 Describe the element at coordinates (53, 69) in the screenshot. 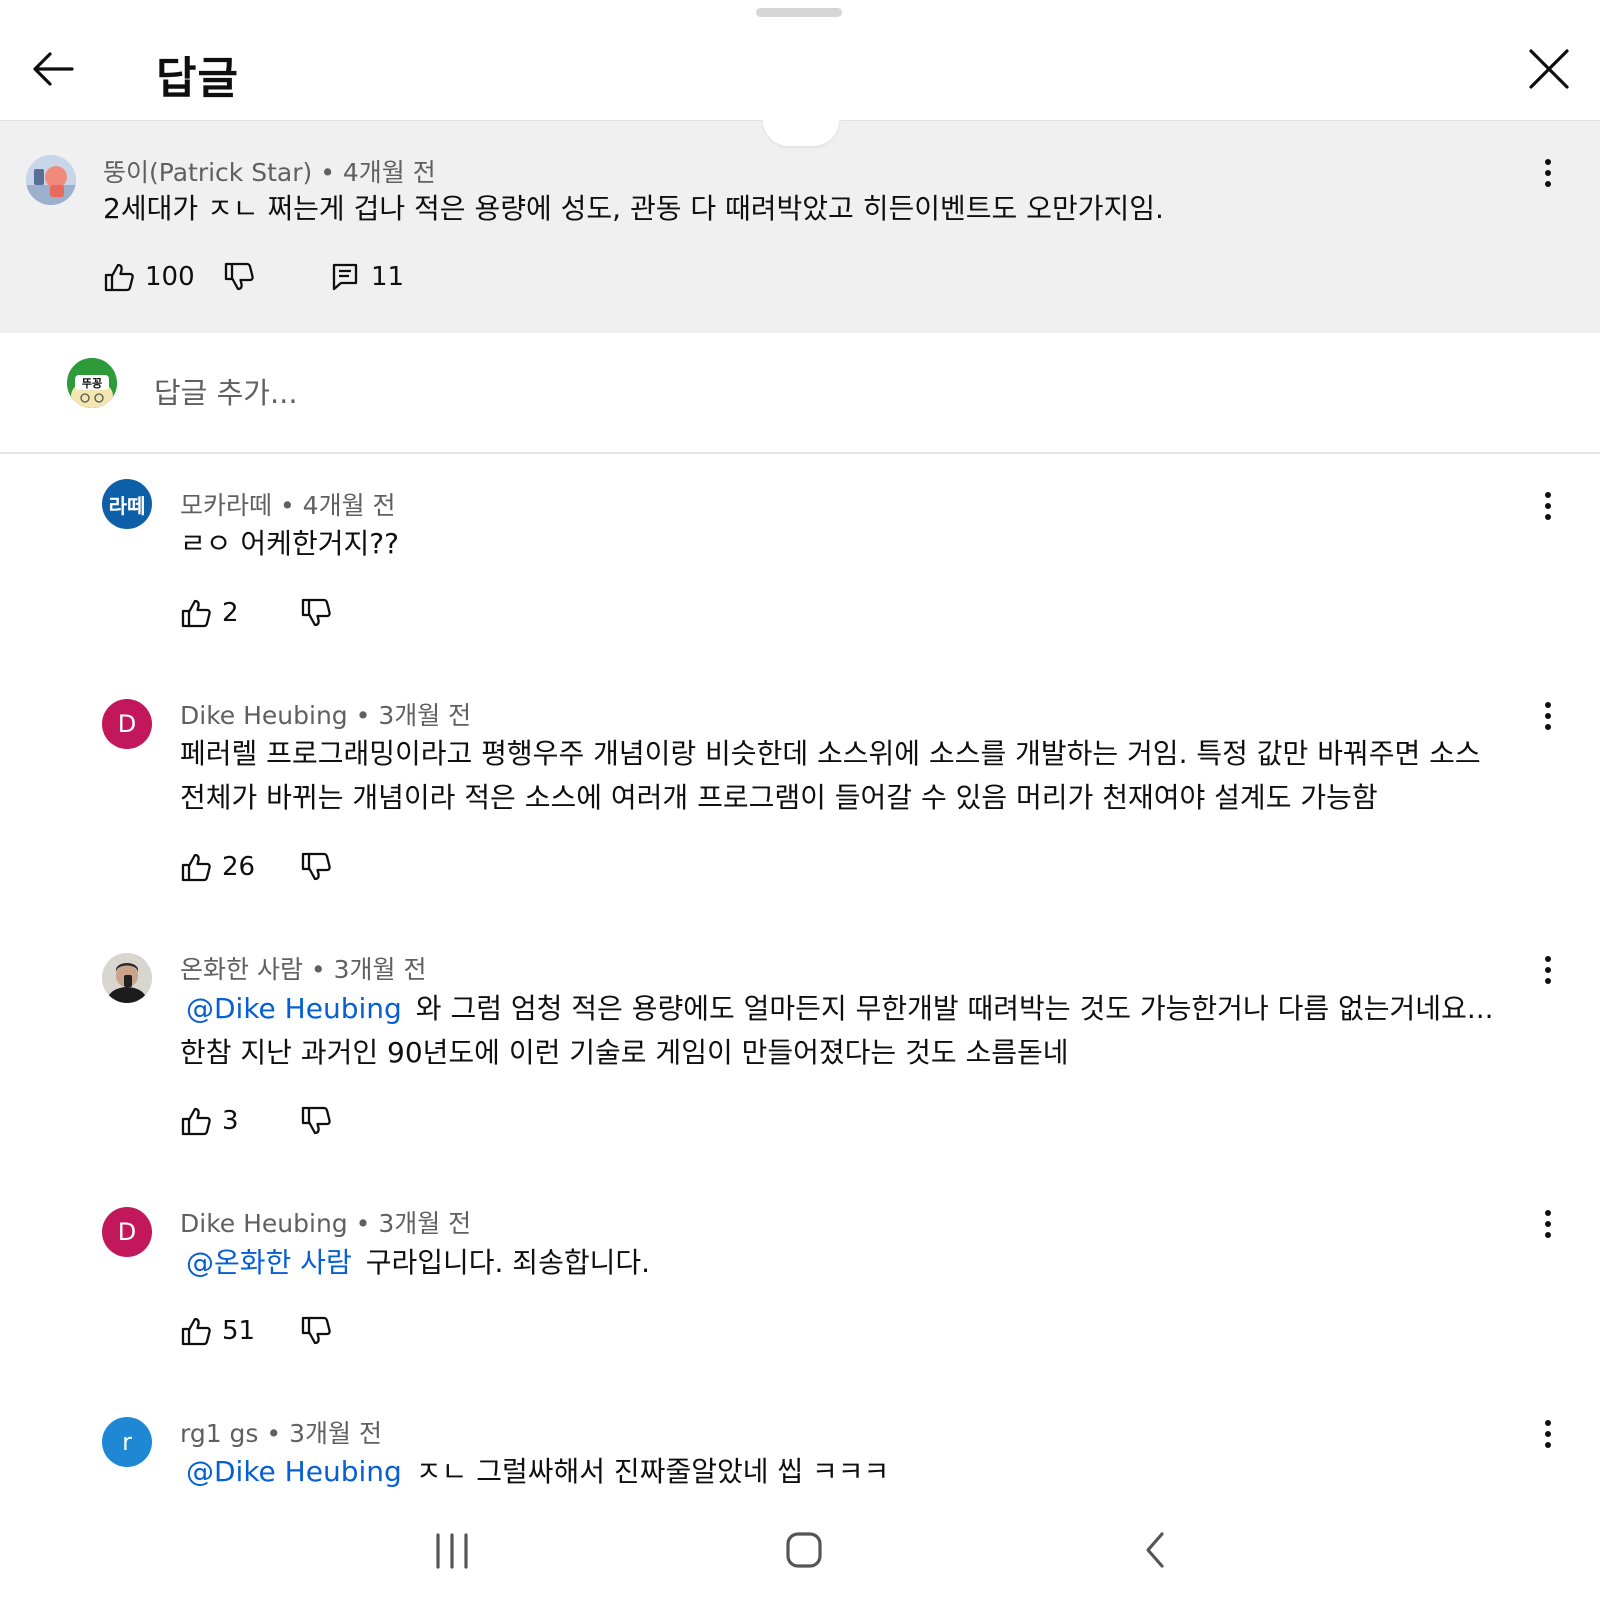

I see `back-arrow-icon` at that location.